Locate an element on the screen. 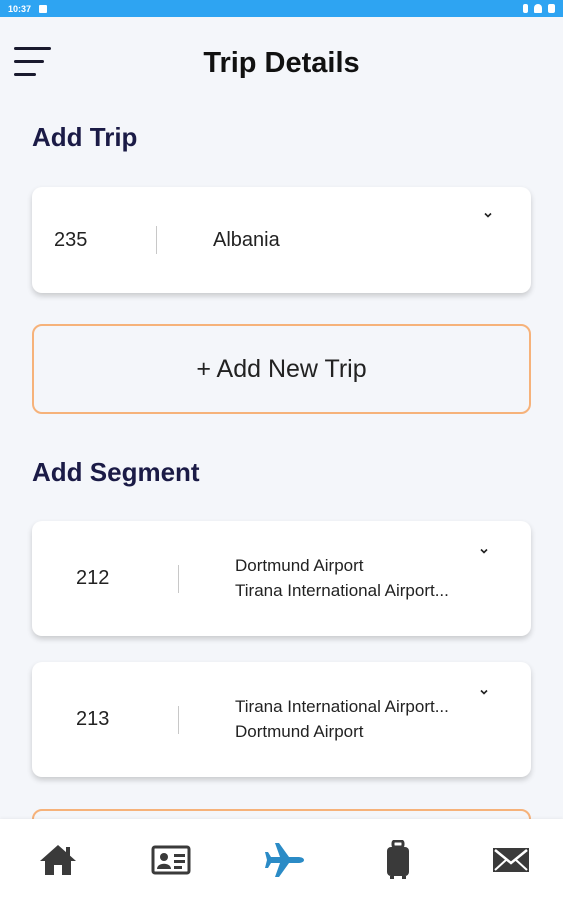  trip-name: Albania is located at coordinates (246, 240).